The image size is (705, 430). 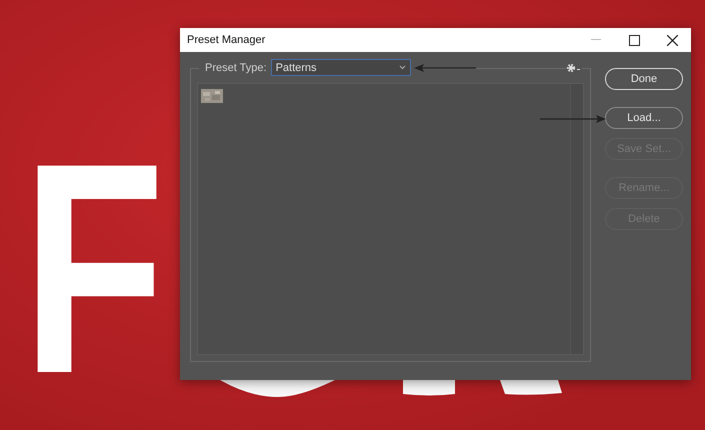 I want to click on window-title: Preset Manager, so click(x=226, y=40).